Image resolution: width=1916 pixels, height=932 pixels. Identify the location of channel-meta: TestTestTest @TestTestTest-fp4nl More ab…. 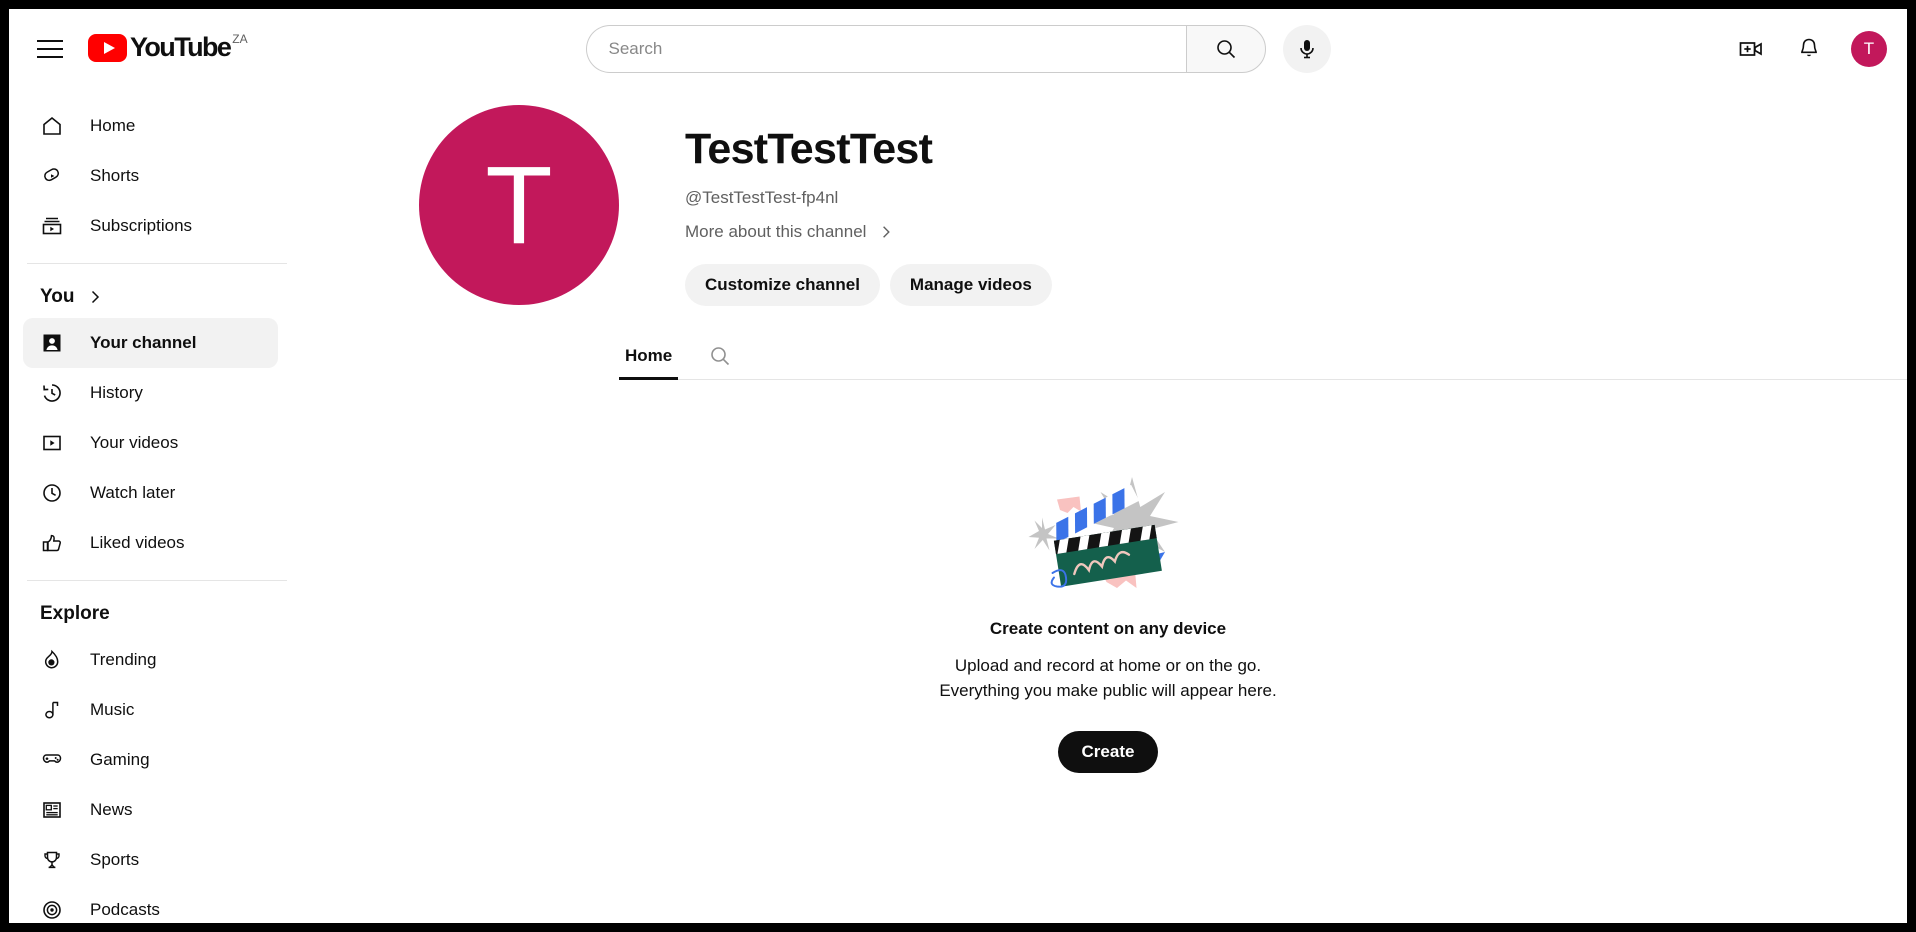
(868, 205).